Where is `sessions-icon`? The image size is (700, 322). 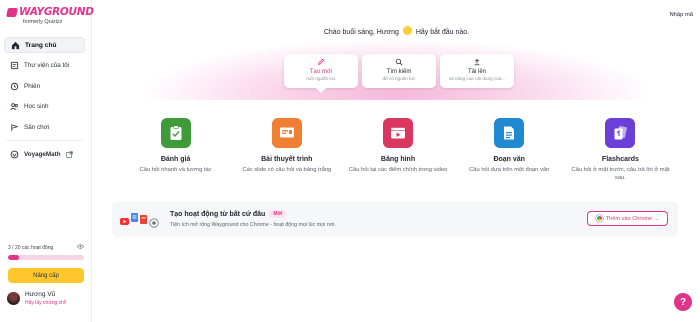 sessions-icon is located at coordinates (14, 86).